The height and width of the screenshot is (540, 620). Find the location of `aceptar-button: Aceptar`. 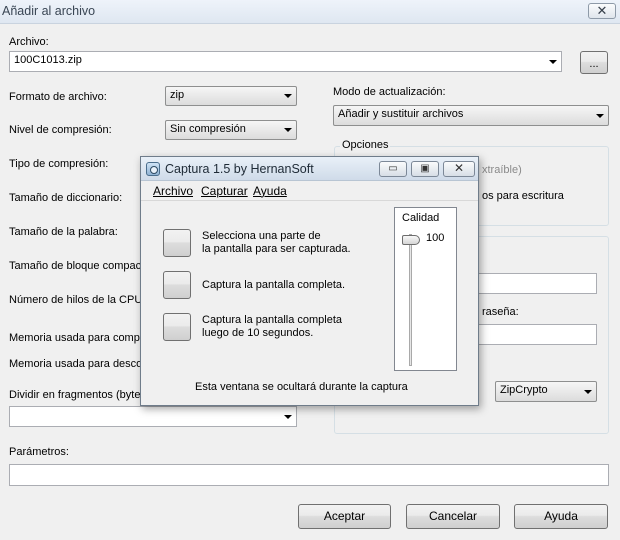

aceptar-button: Aceptar is located at coordinates (344, 516).